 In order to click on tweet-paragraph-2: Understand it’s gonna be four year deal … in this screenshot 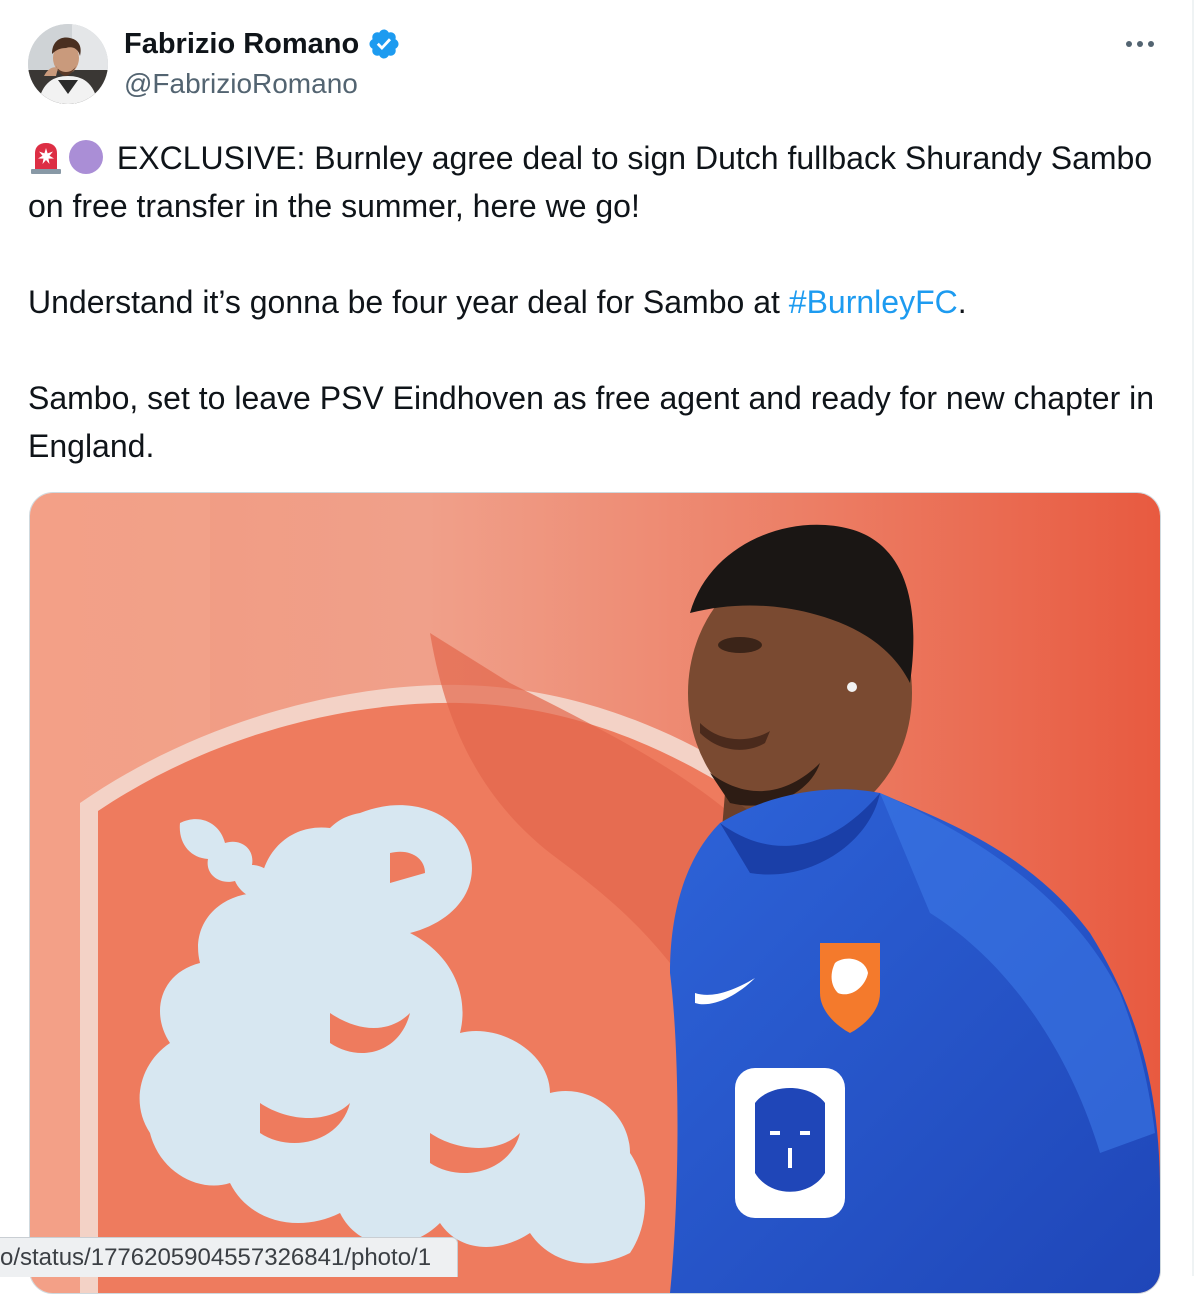, I will do `click(593, 302)`.